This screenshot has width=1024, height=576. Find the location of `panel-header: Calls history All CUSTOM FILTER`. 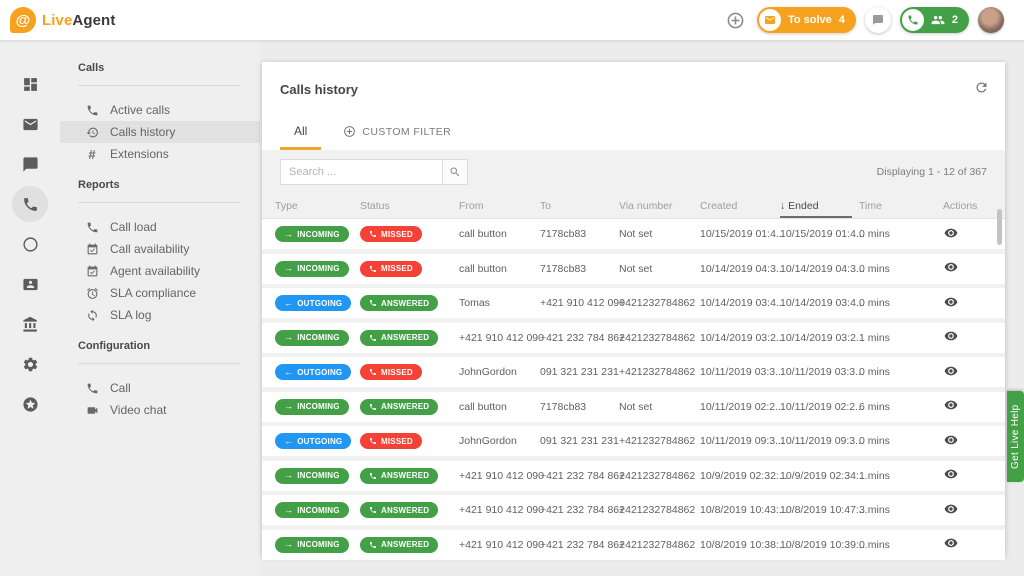

panel-header: Calls history All CUSTOM FILTER is located at coordinates (633, 106).